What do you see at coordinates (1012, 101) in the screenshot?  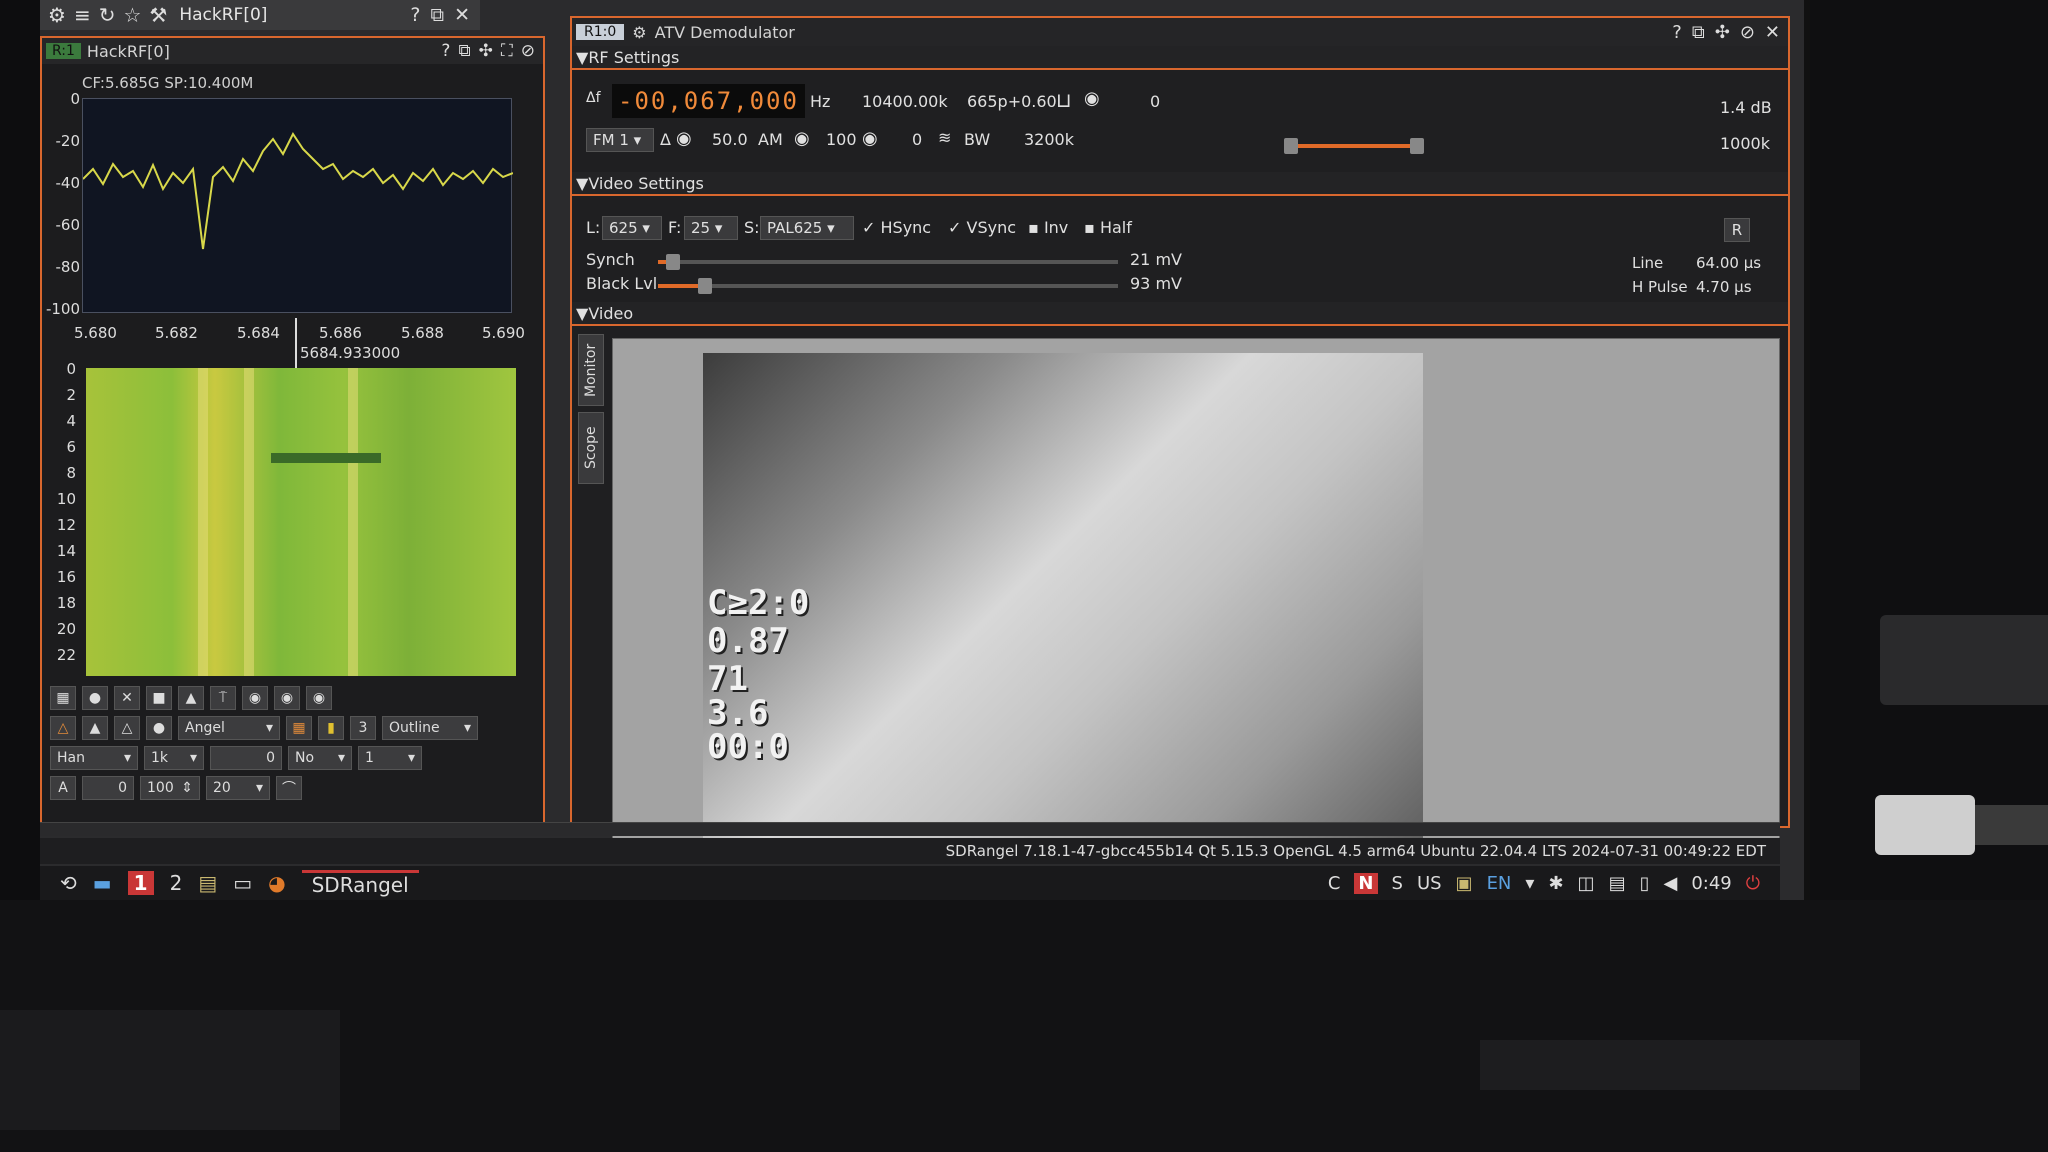 I see `channel-info: 665p+0.60` at bounding box center [1012, 101].